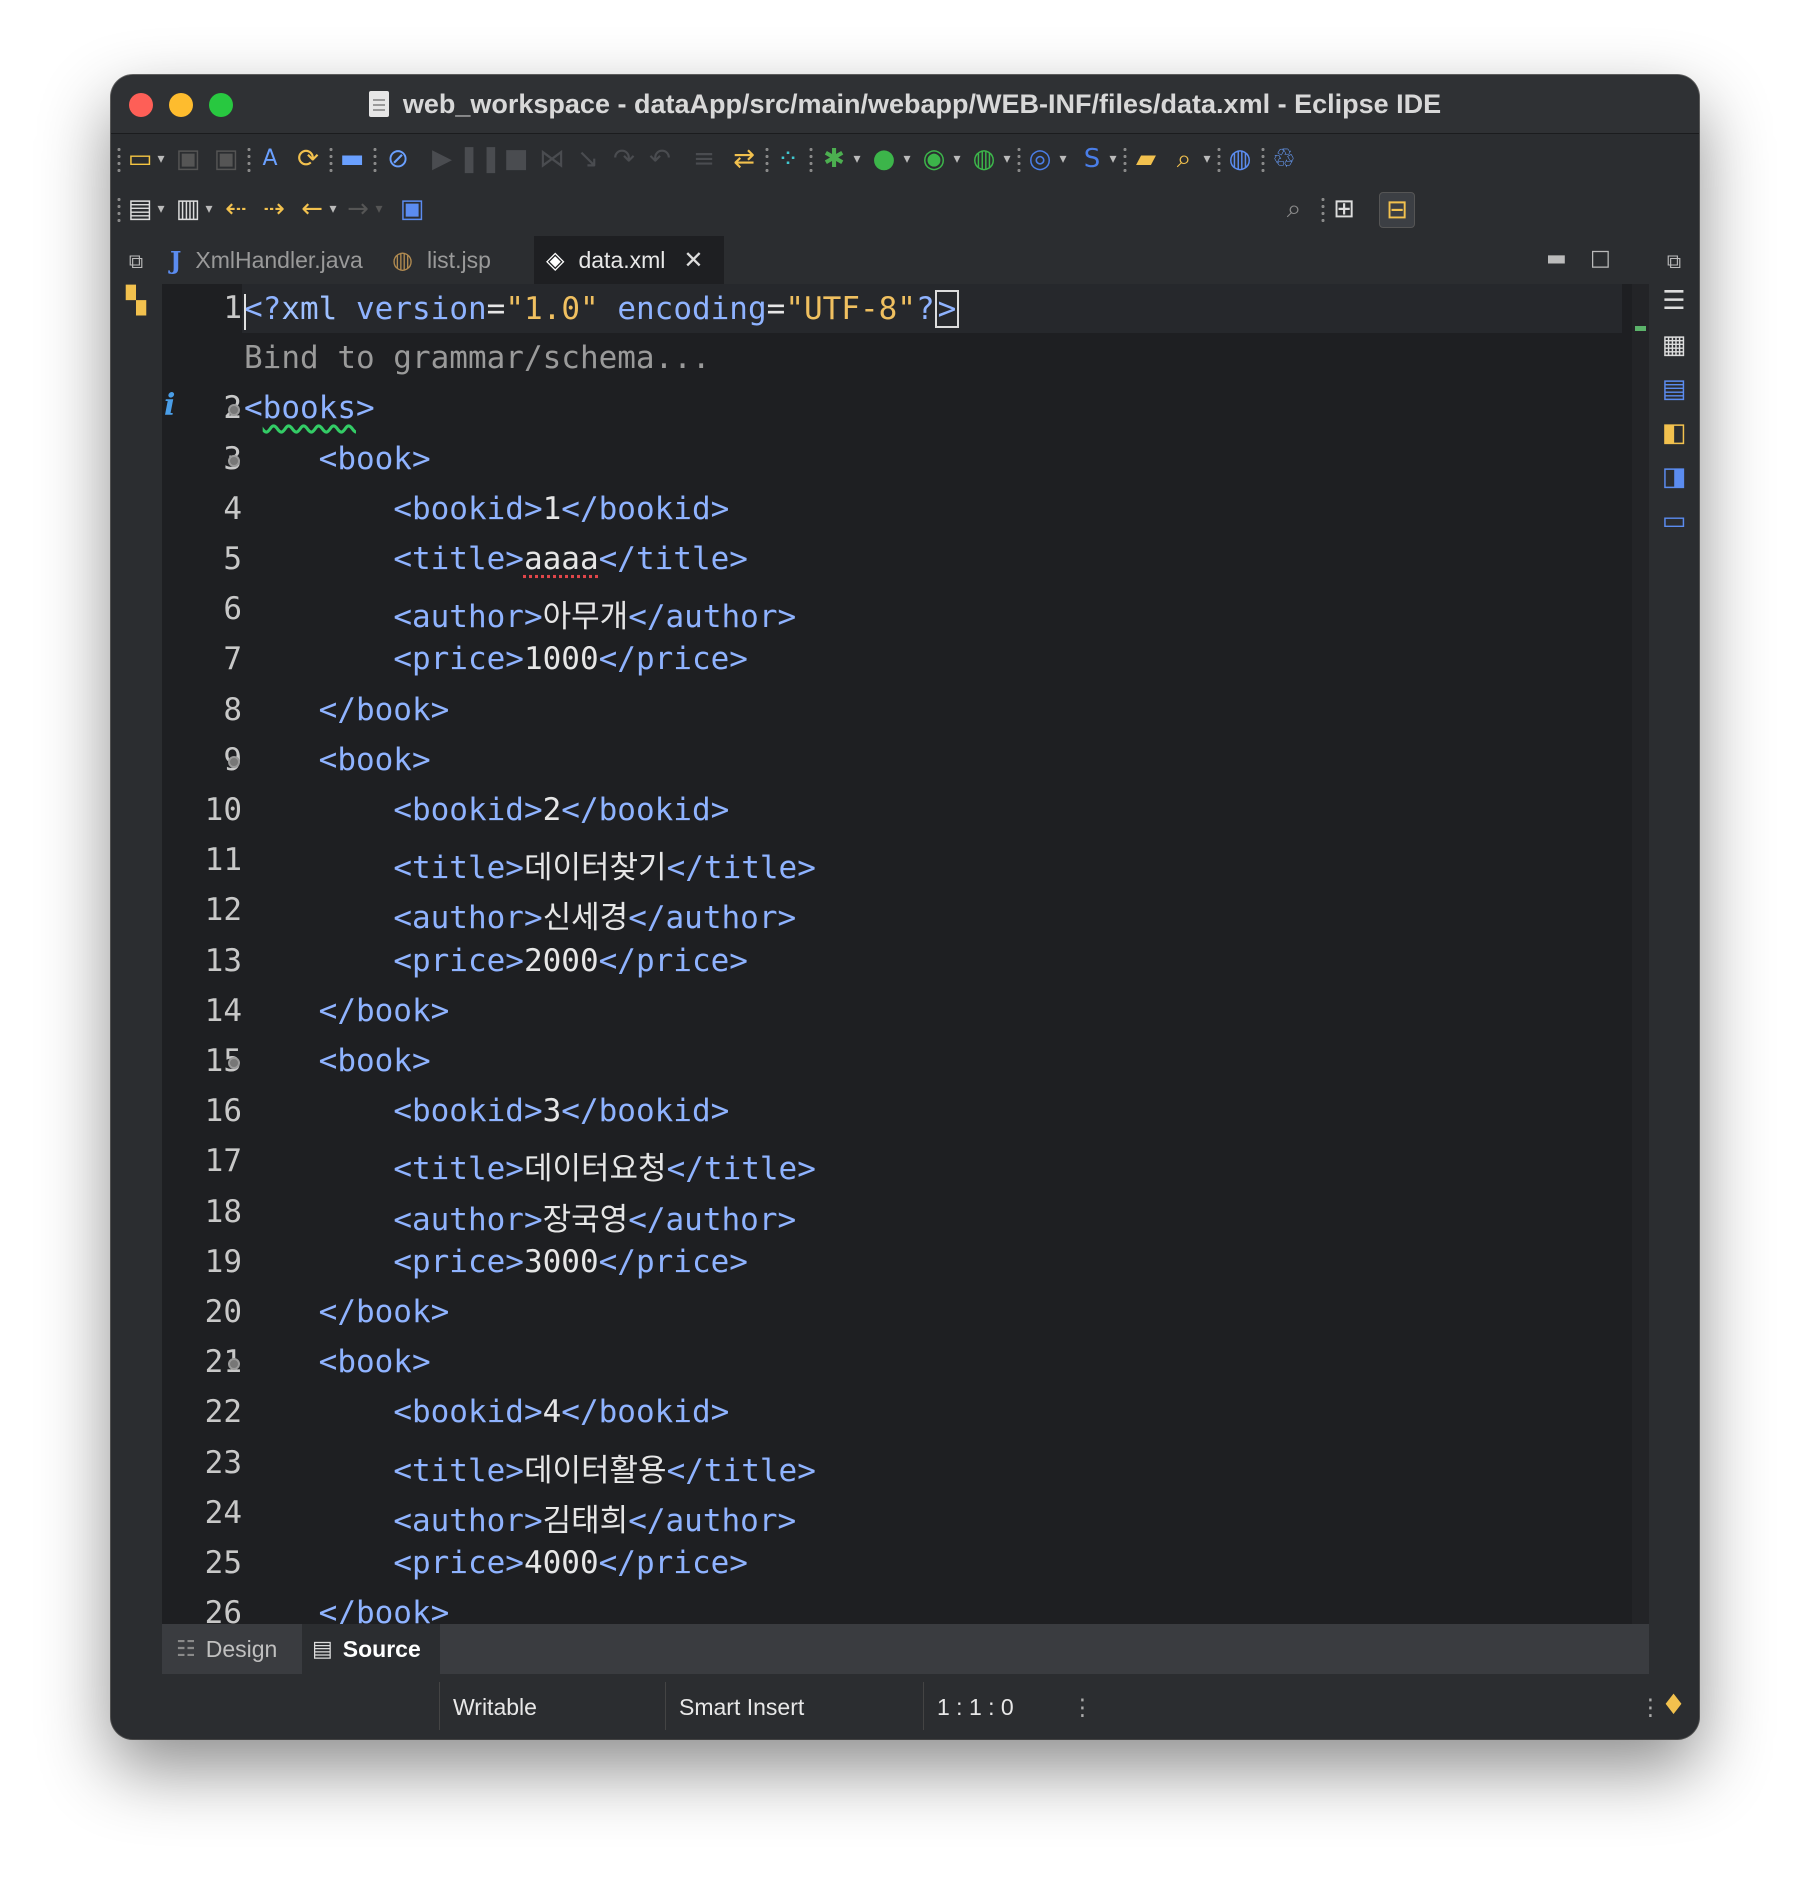 The width and height of the screenshot is (1810, 1888). I want to click on spell-check-icon: A, so click(270, 159).